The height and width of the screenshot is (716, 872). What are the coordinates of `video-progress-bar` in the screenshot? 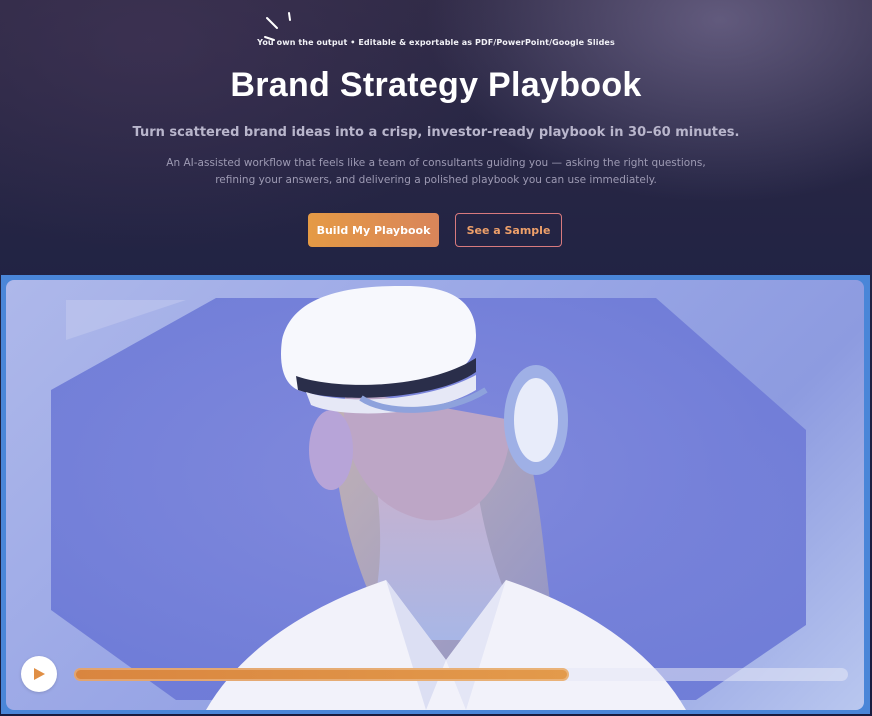 It's located at (461, 674).